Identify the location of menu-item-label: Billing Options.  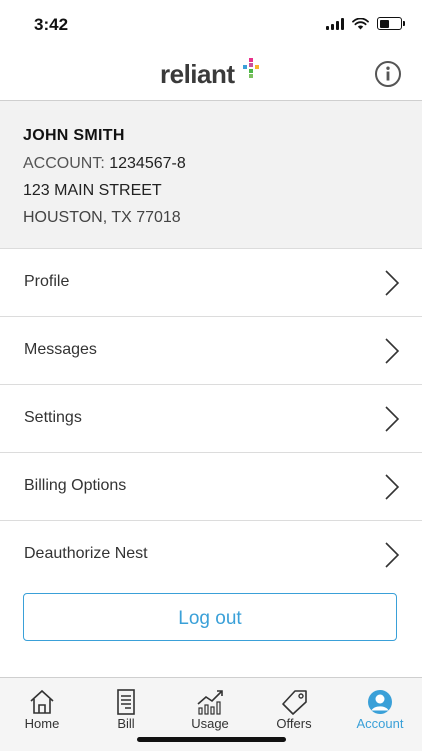
(75, 485).